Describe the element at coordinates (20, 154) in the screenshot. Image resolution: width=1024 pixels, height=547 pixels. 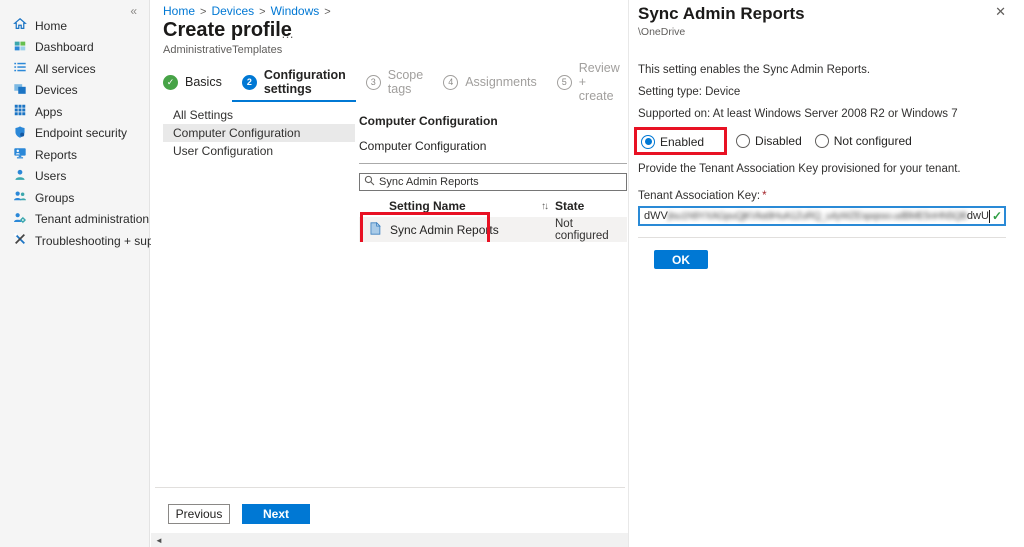
I see `reports-icon` at that location.